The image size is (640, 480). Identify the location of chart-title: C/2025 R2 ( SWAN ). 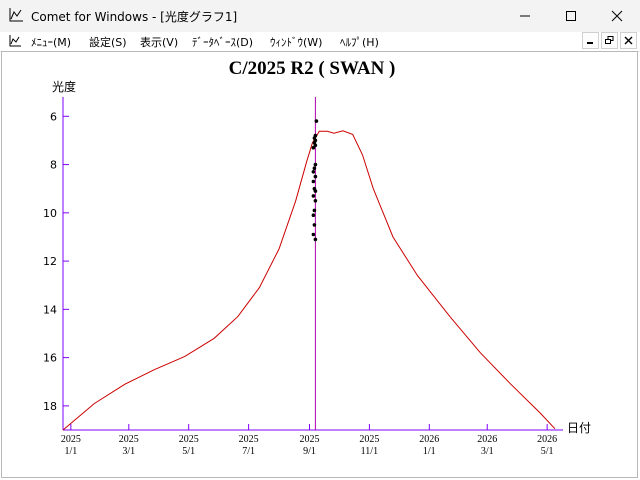
(312, 68).